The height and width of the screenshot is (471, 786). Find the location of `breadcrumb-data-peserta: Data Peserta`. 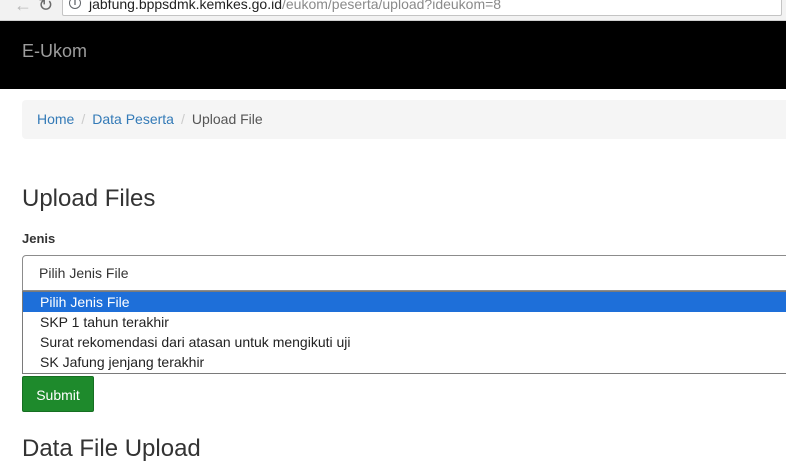

breadcrumb-data-peserta: Data Peserta is located at coordinates (133, 119).